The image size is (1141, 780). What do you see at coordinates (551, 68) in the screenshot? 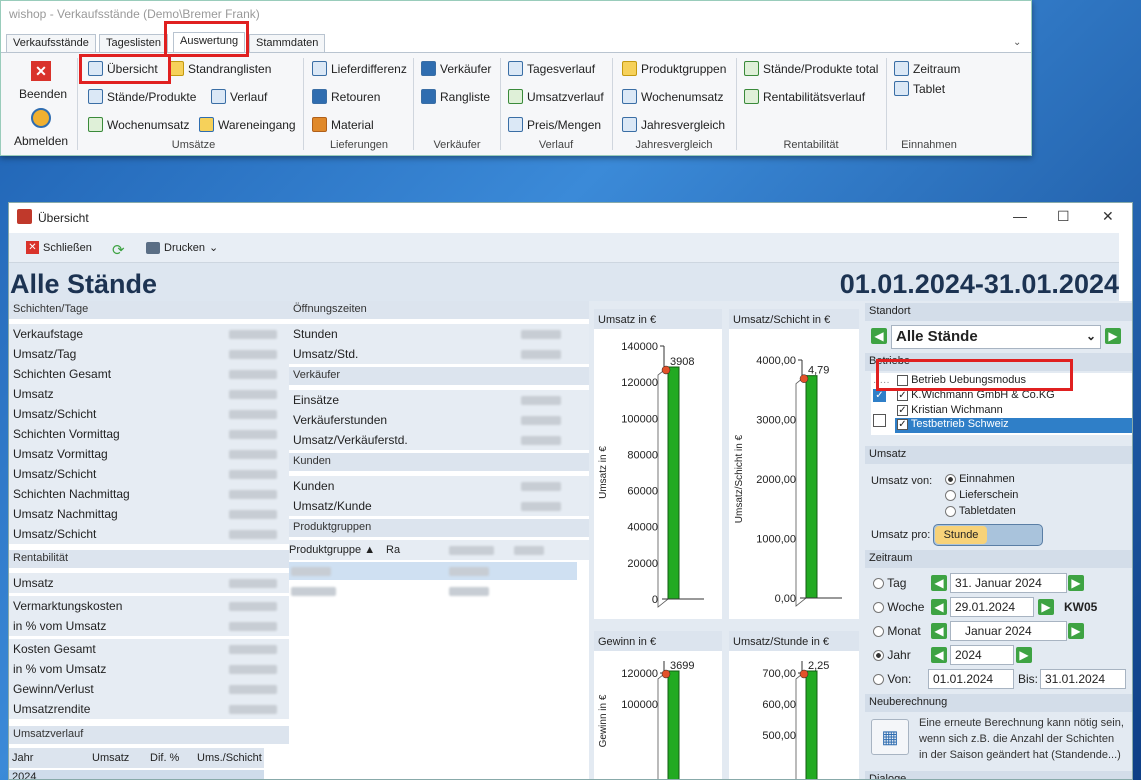
I see `tagesverlauf-button: Tagesverlauf` at bounding box center [551, 68].